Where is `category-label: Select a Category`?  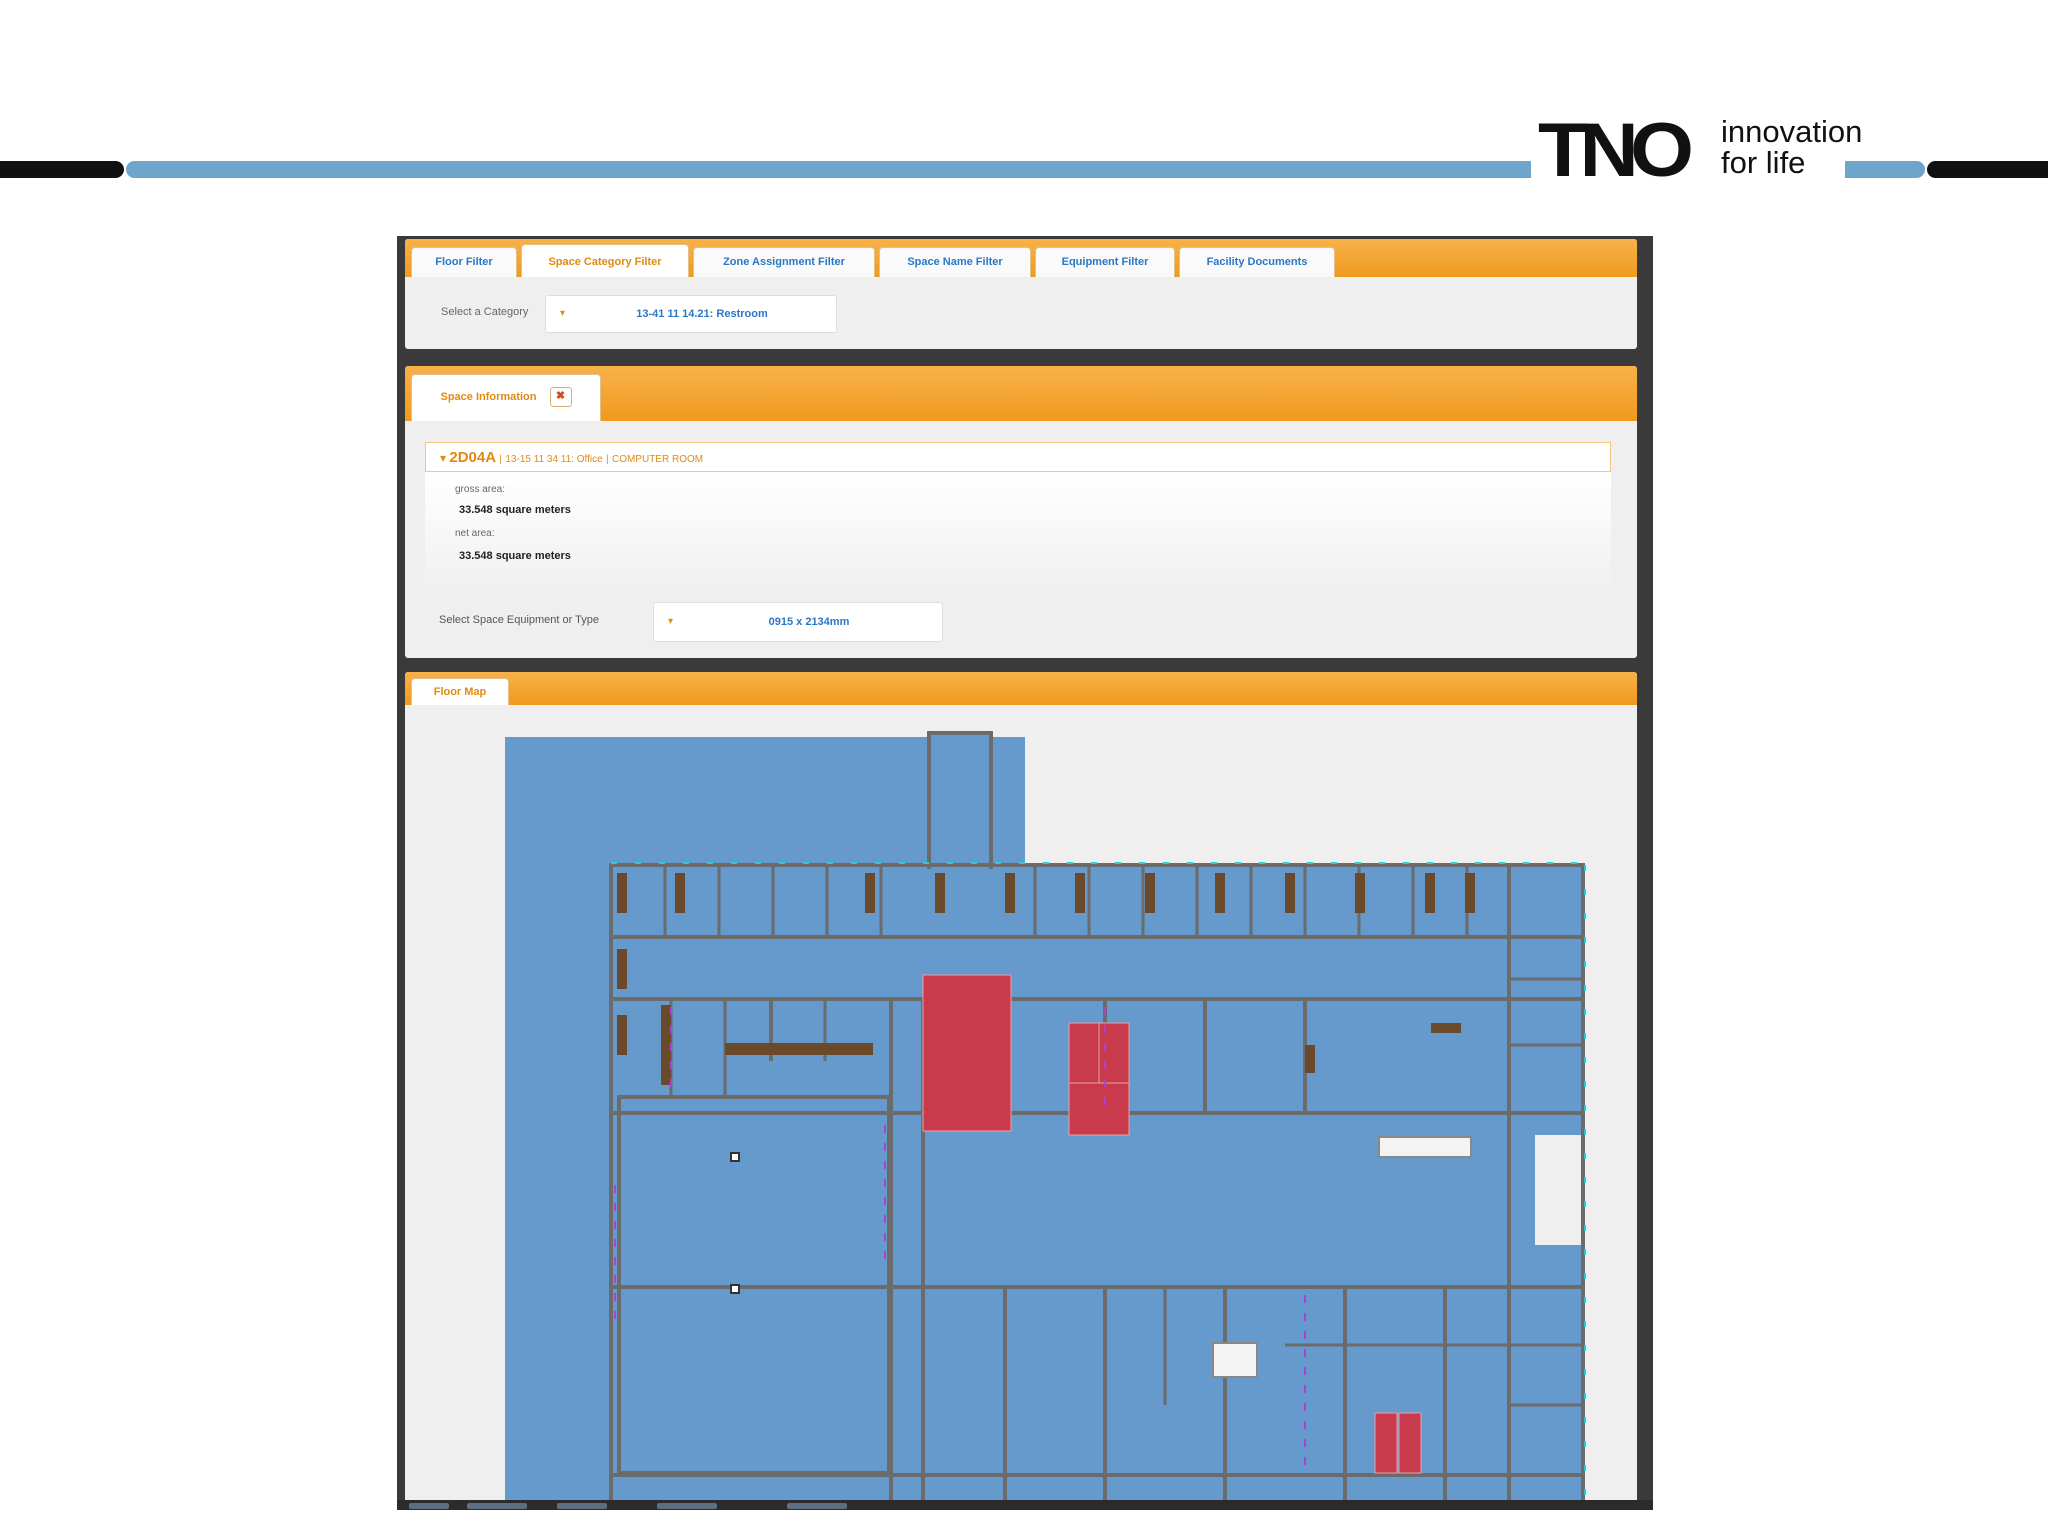 category-label: Select a Category is located at coordinates (485, 312).